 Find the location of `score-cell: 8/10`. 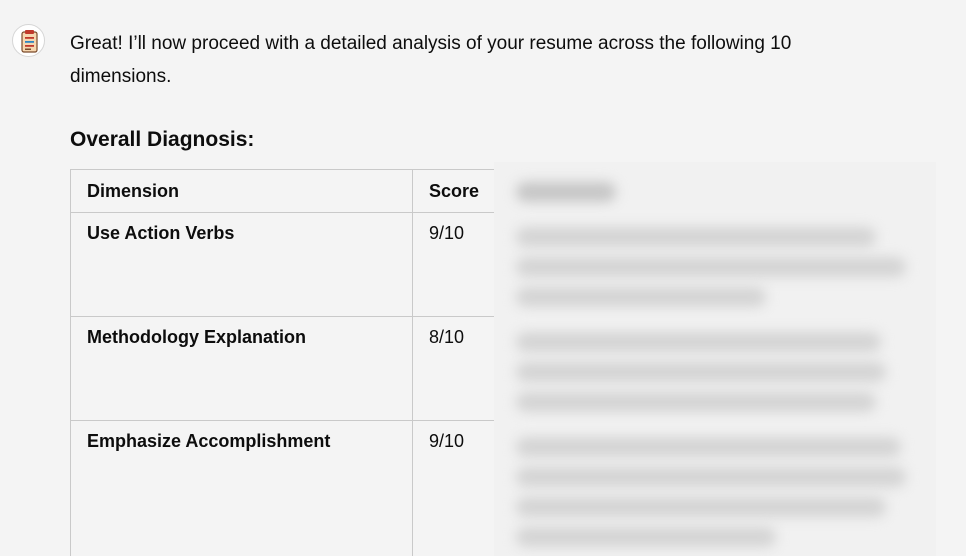

score-cell: 8/10 is located at coordinates (456, 368).